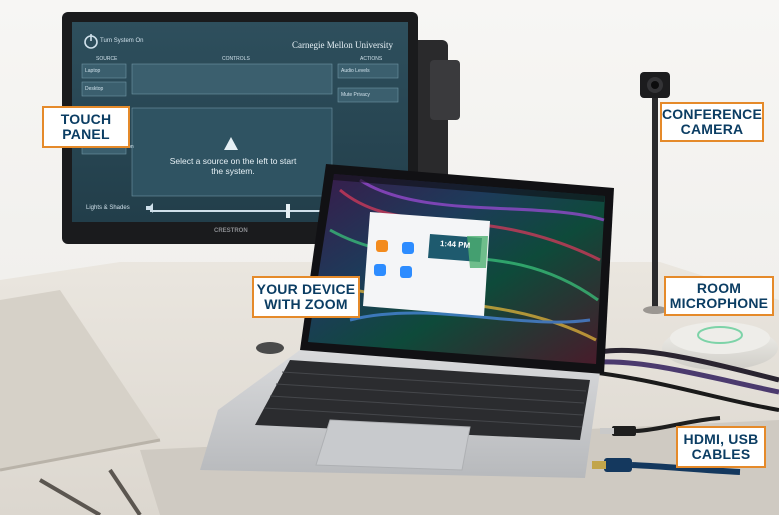  I want to click on camera-pole, so click(655, 199).